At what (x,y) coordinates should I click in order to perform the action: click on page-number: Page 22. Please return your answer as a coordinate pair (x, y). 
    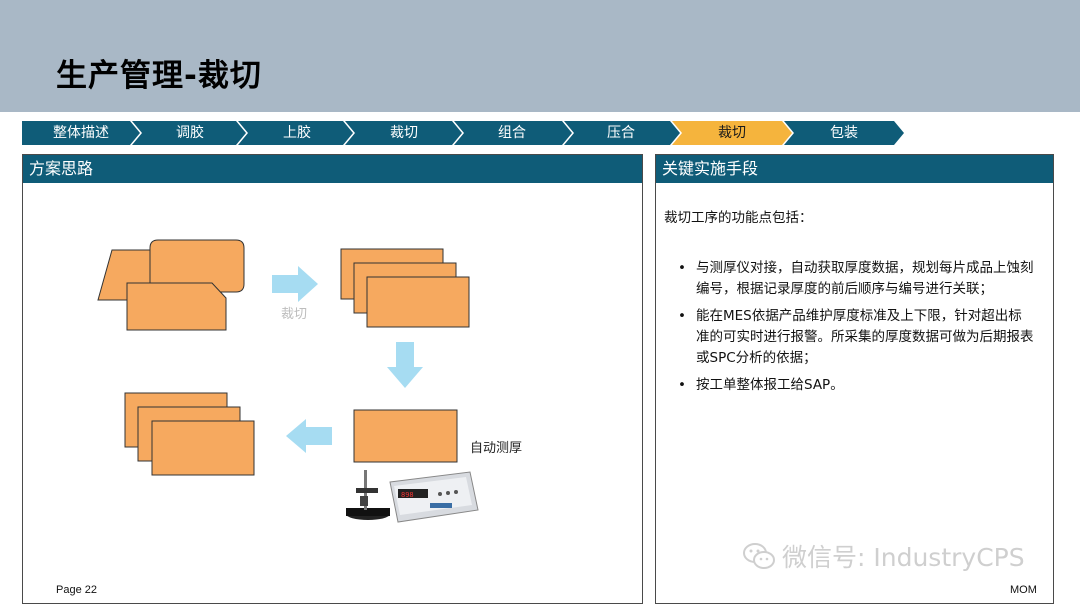
    Looking at the image, I should click on (76, 590).